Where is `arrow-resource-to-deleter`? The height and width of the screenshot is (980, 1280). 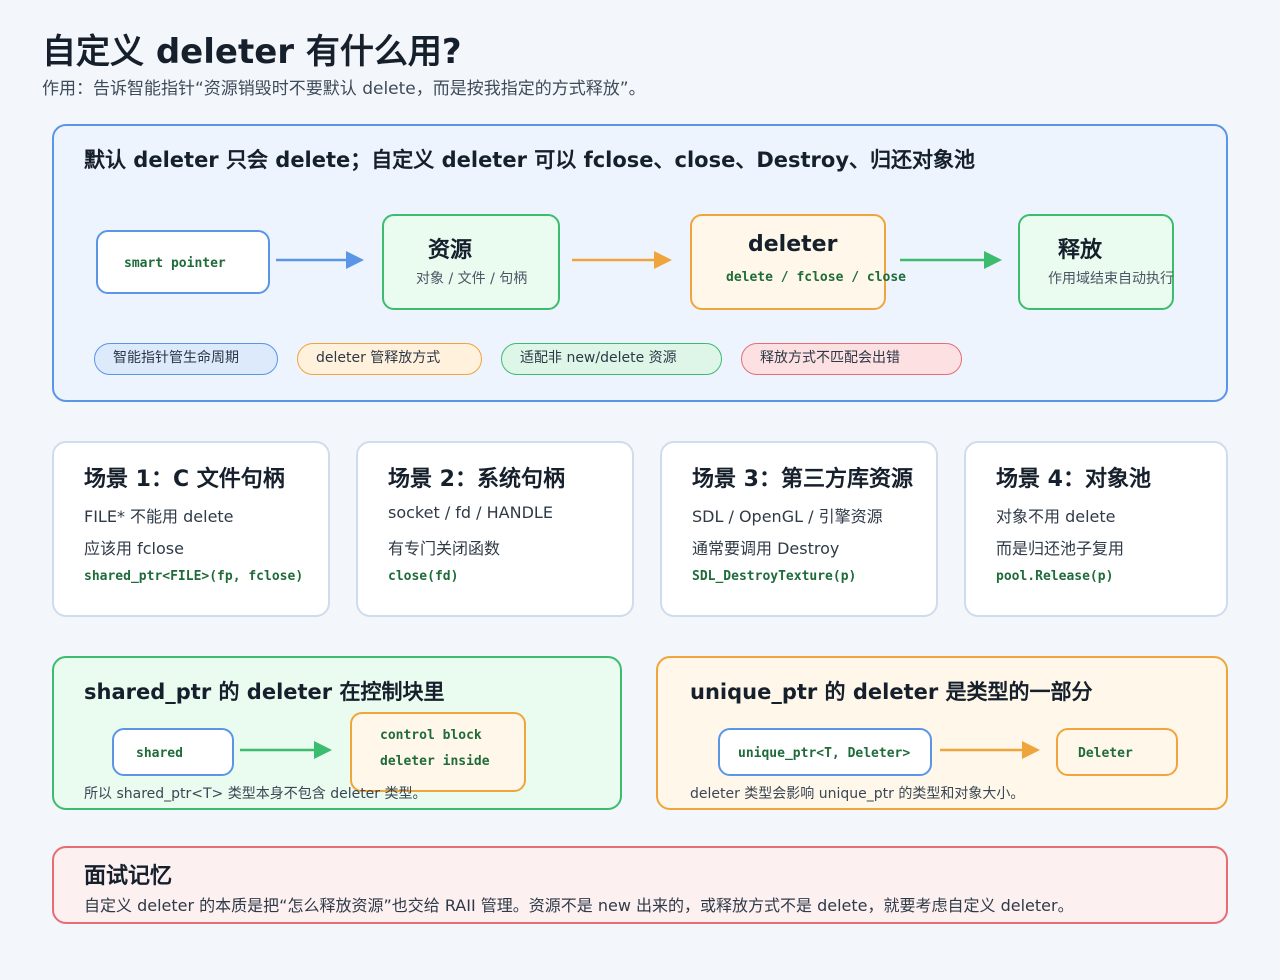
arrow-resource-to-deleter is located at coordinates (622, 260).